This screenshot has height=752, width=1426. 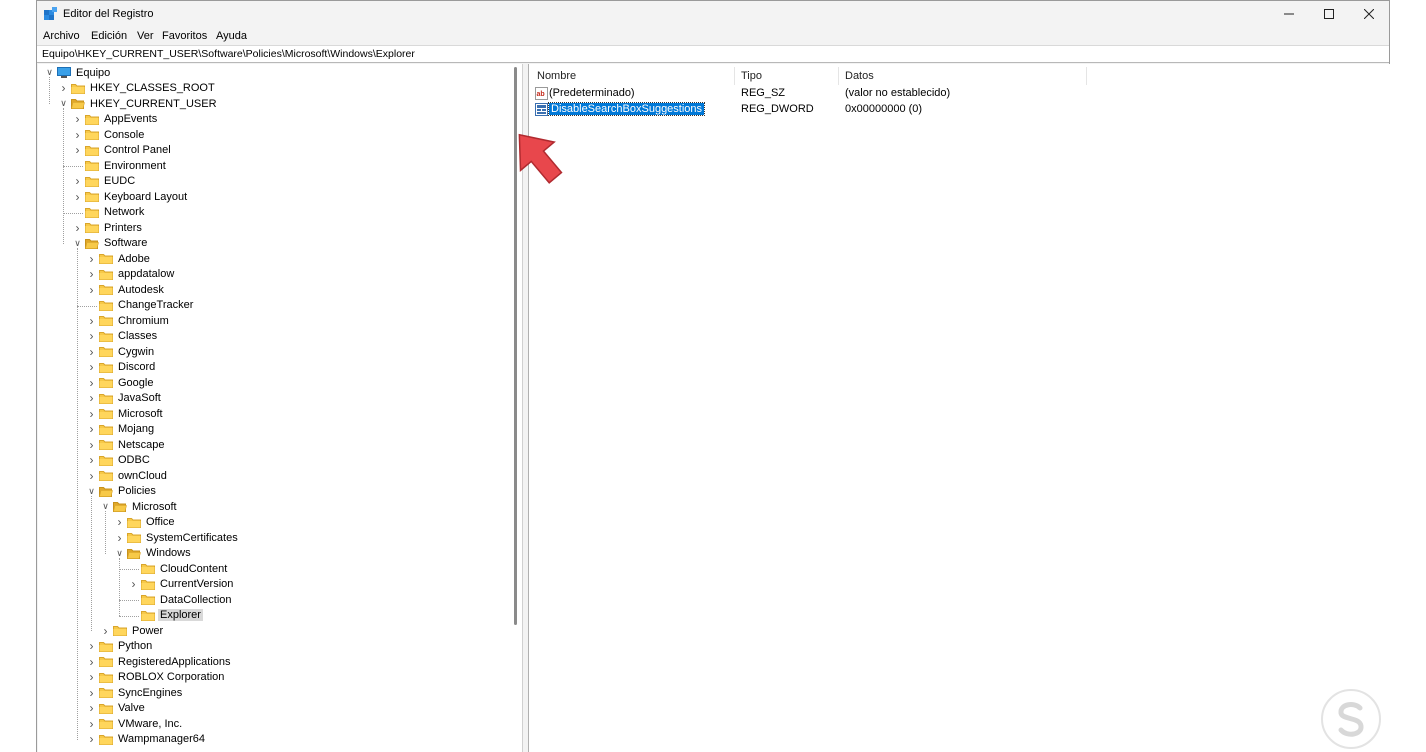 I want to click on tree-node: › Control Panel, so click(x=122, y=151).